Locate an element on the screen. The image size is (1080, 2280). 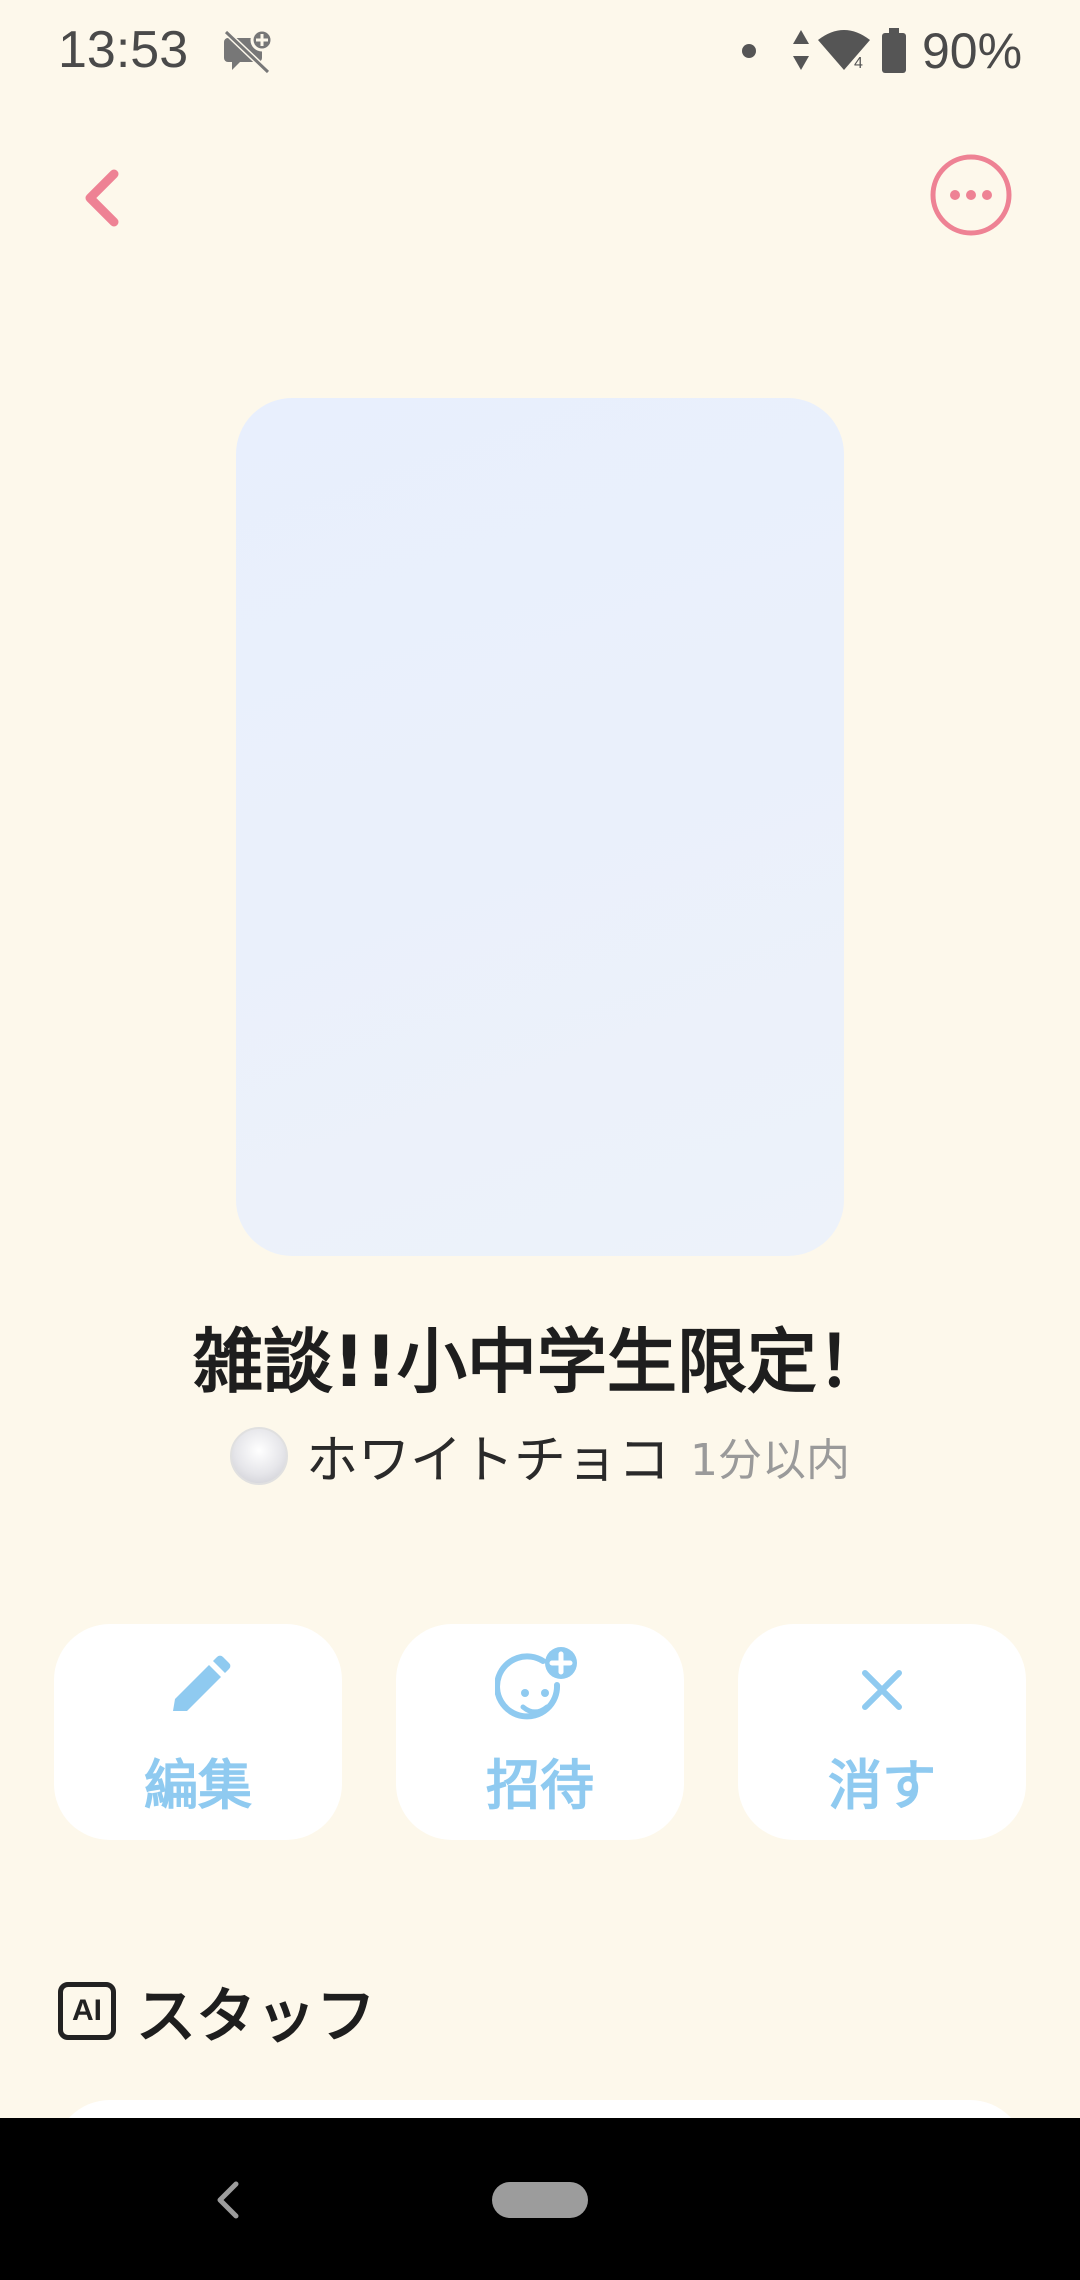
more-options-button is located at coordinates (971, 195).